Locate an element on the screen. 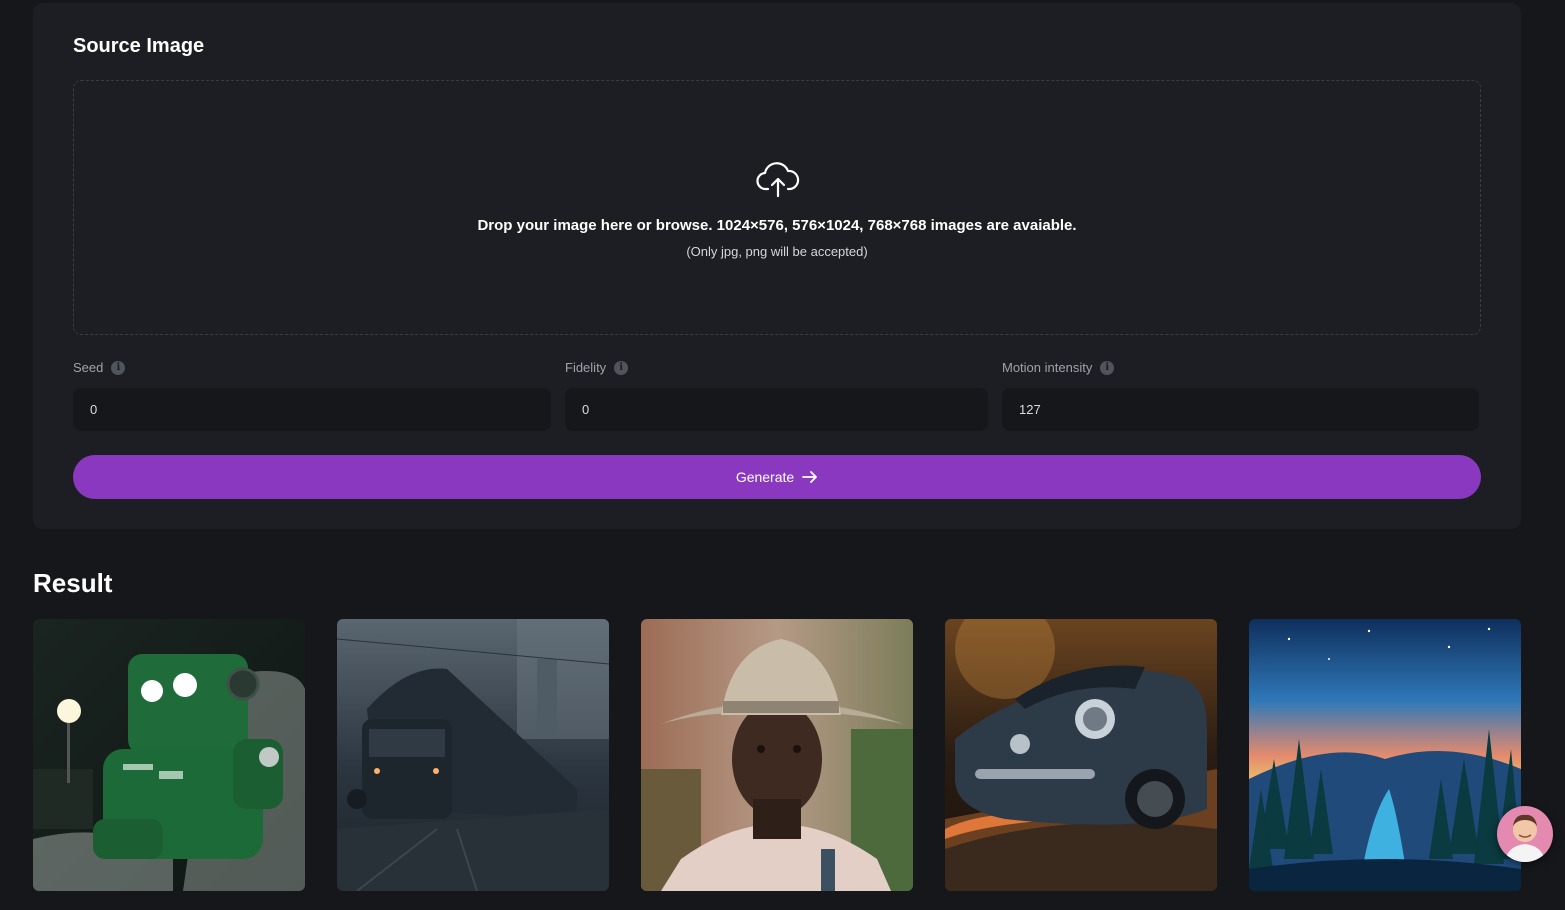  seed-label-text: Seed is located at coordinates (88, 367).